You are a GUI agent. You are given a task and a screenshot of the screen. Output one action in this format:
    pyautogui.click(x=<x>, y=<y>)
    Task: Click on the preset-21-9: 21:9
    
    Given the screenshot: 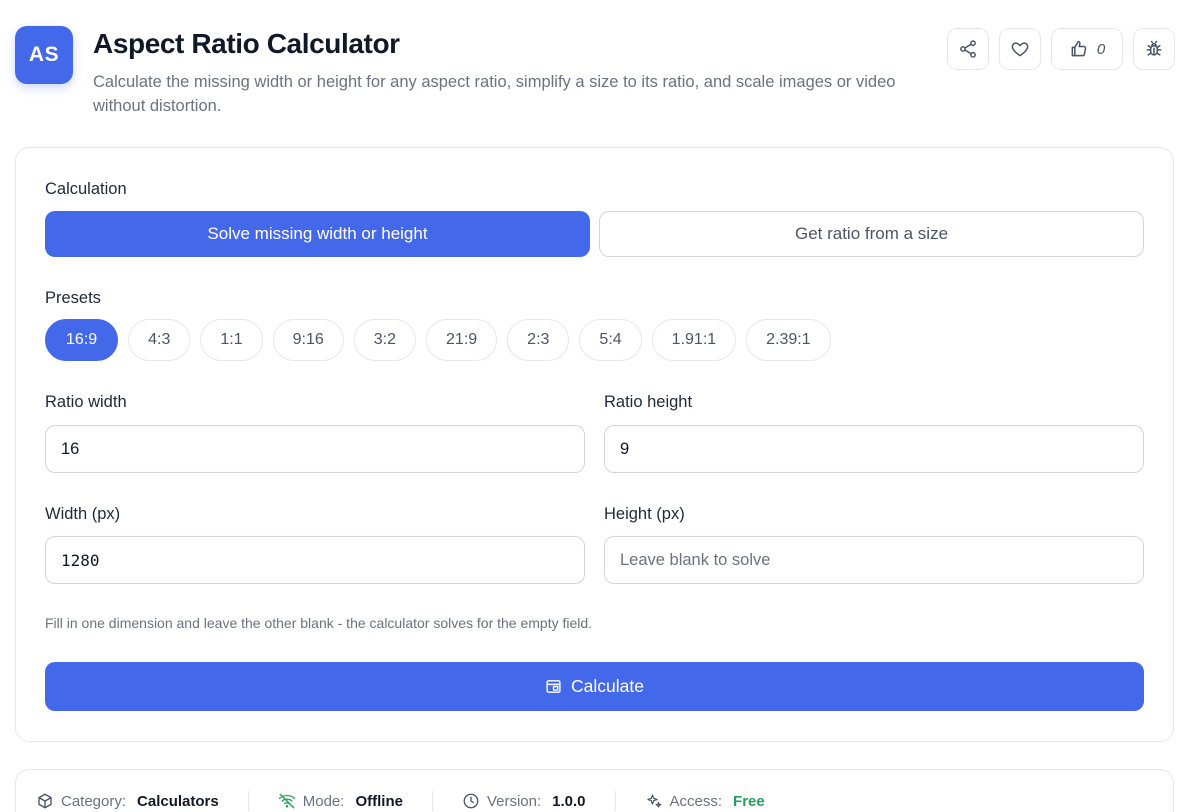 What is the action you would take?
    pyautogui.click(x=462, y=340)
    